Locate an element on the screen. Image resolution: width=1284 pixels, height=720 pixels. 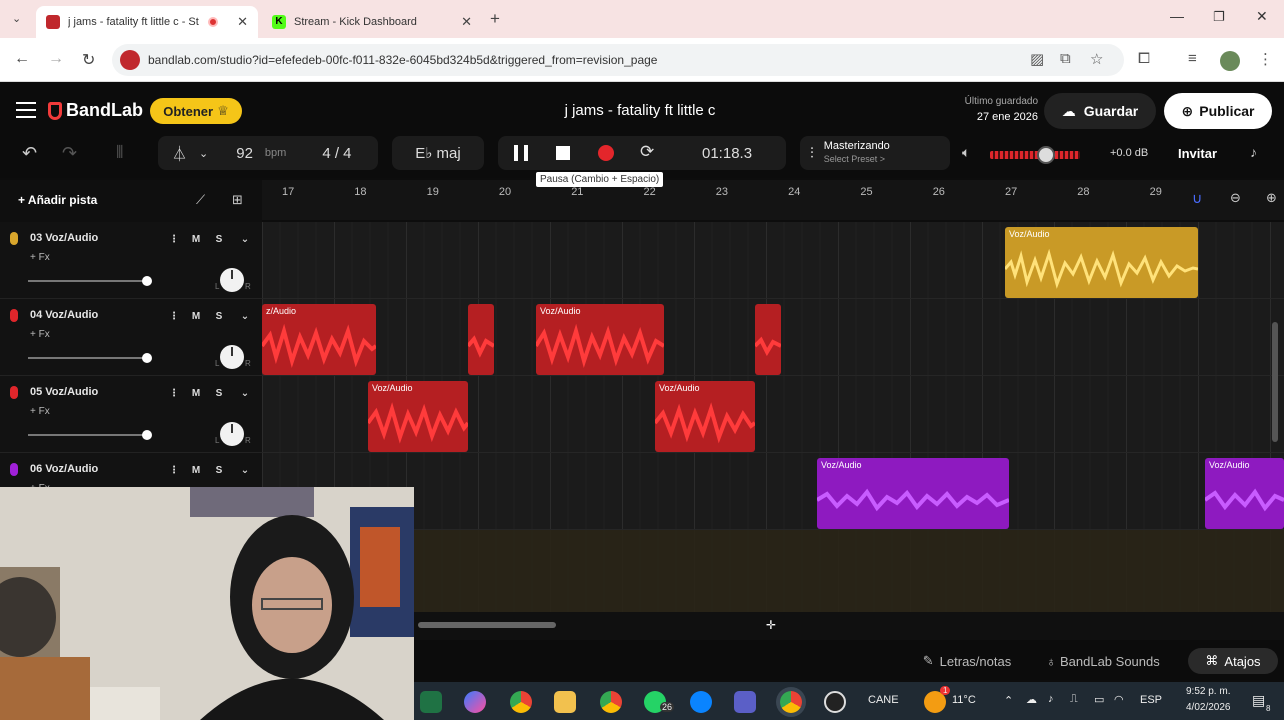
back-icon: ← is located at coordinates (22, 59).